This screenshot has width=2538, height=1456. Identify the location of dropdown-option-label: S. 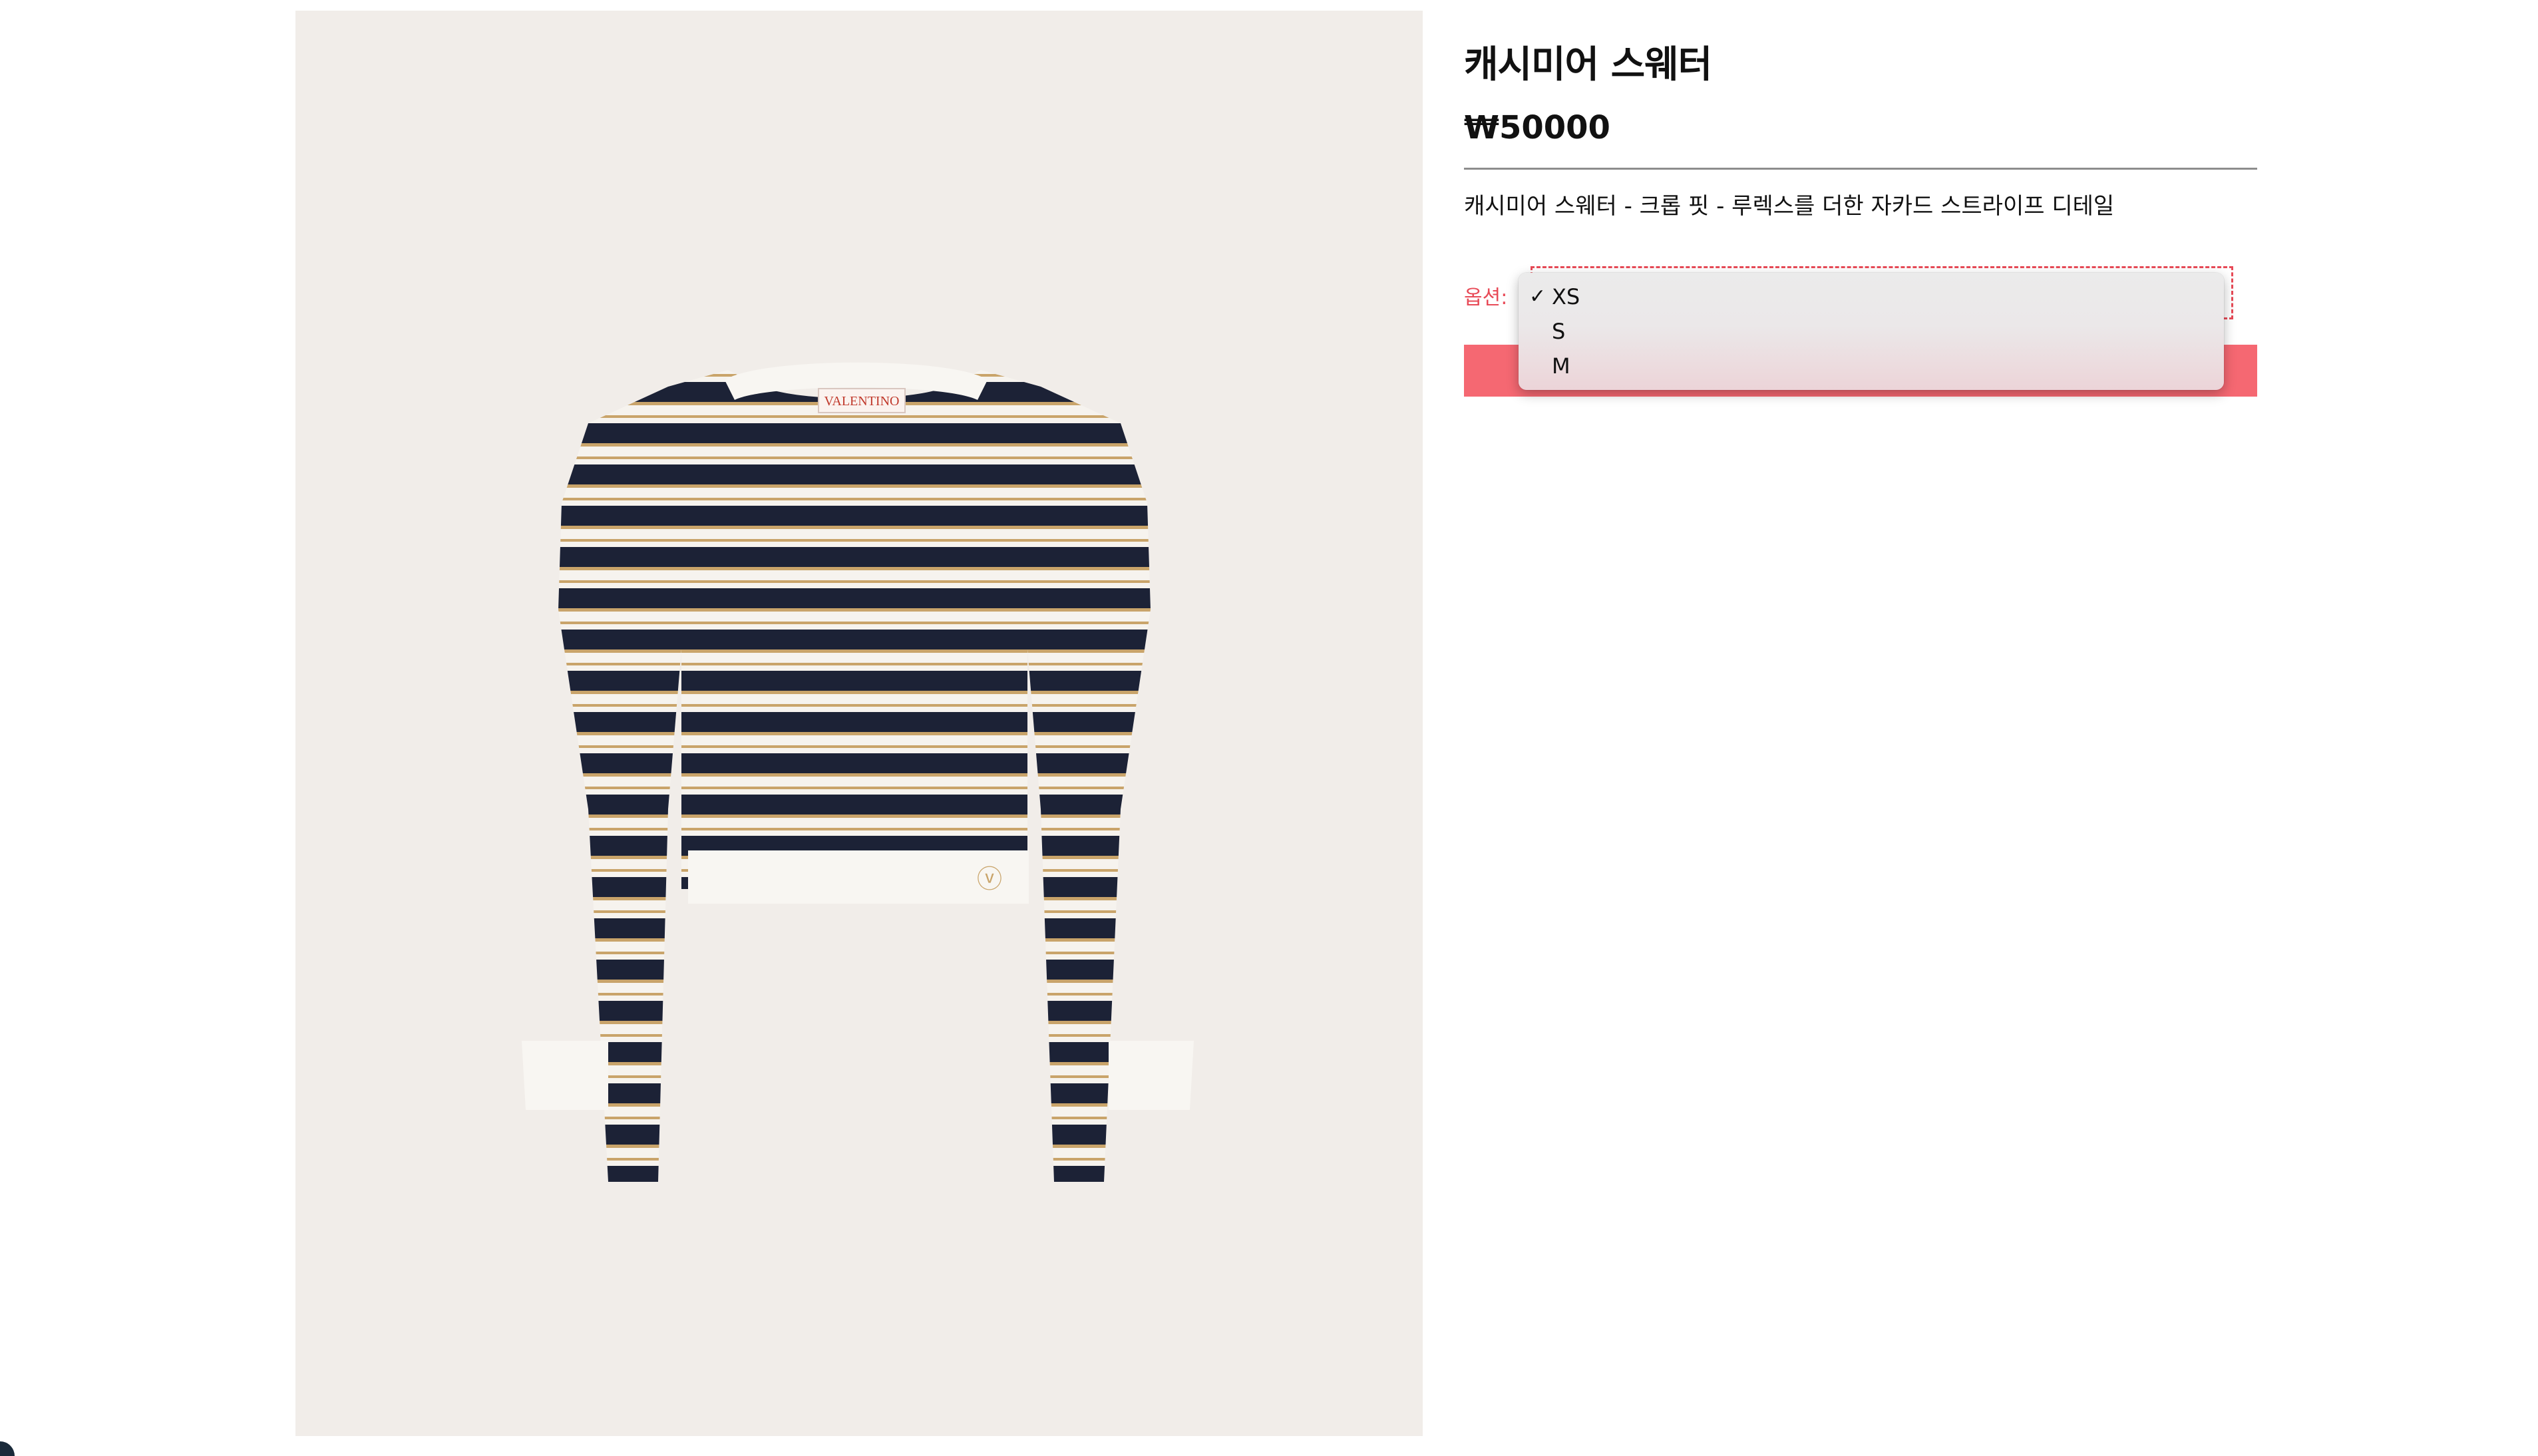
(1559, 331).